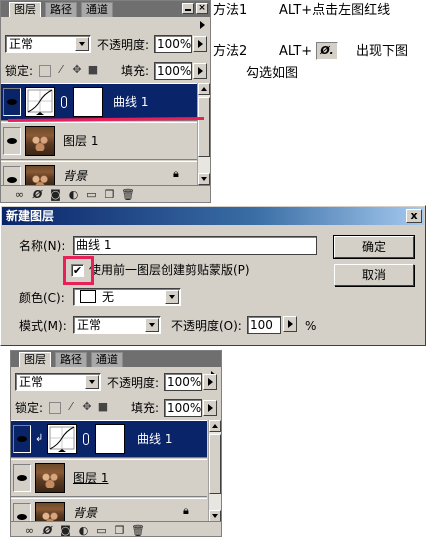 The image size is (433, 537). What do you see at coordinates (327, 51) in the screenshot?
I see `layer-style-icon: Ø.` at bounding box center [327, 51].